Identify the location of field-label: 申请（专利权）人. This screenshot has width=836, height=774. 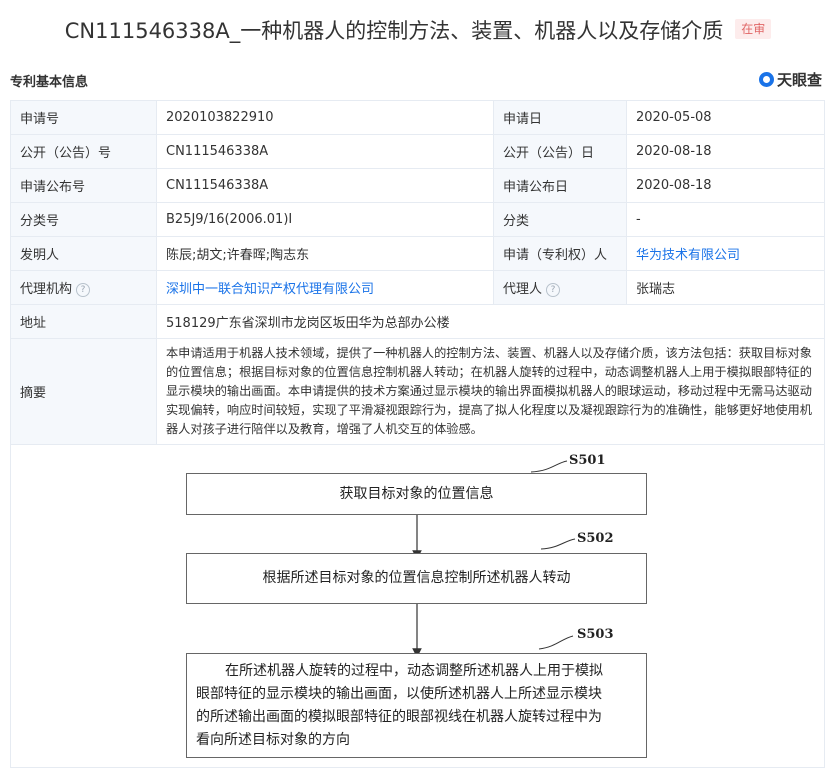
(560, 253).